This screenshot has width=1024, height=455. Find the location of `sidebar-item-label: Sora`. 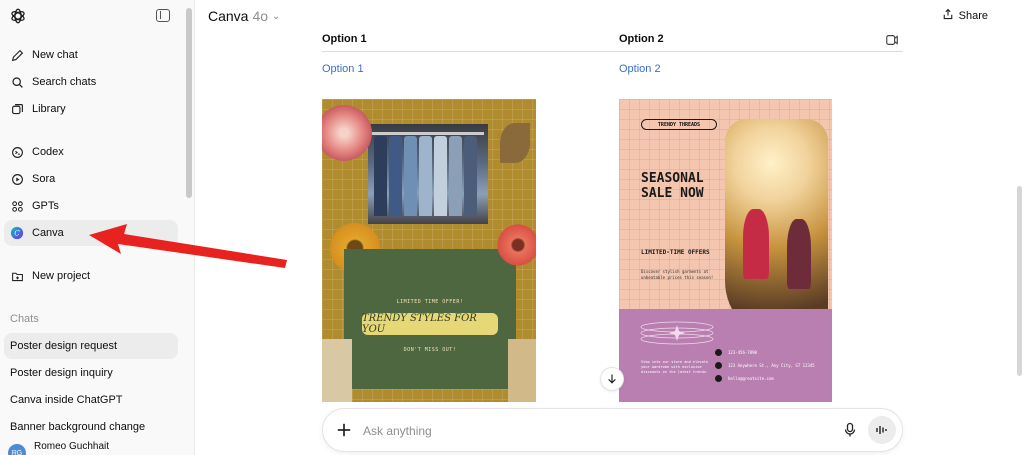

sidebar-item-label: Sora is located at coordinates (44, 179).